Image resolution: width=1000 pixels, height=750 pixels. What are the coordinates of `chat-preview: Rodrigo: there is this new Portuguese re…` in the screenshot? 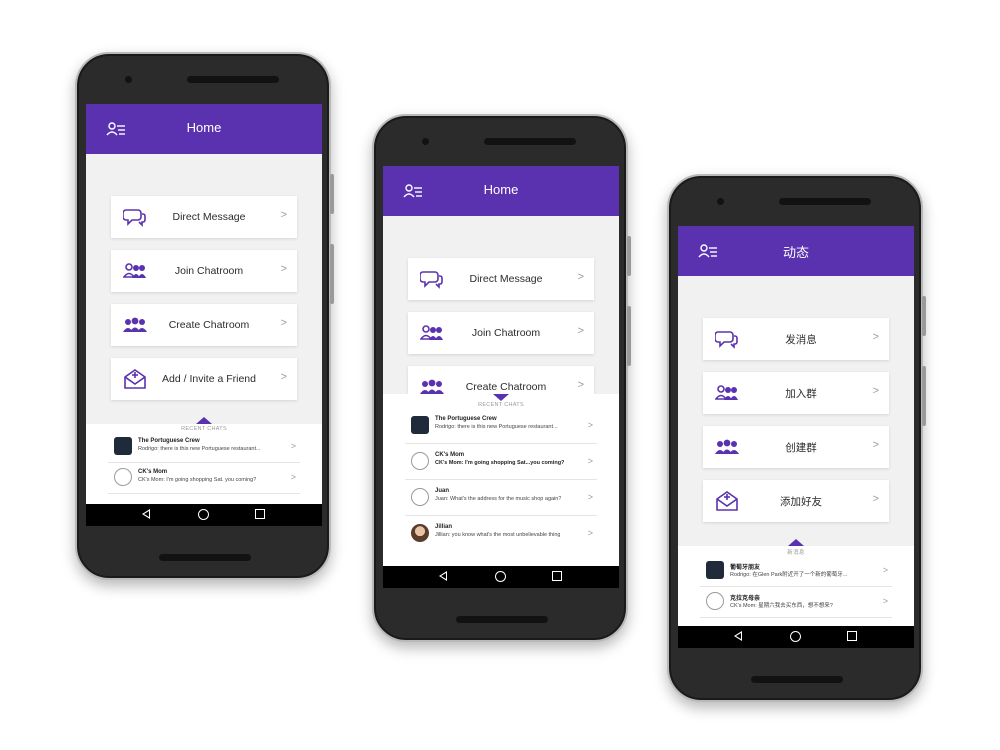 It's located at (199, 449).